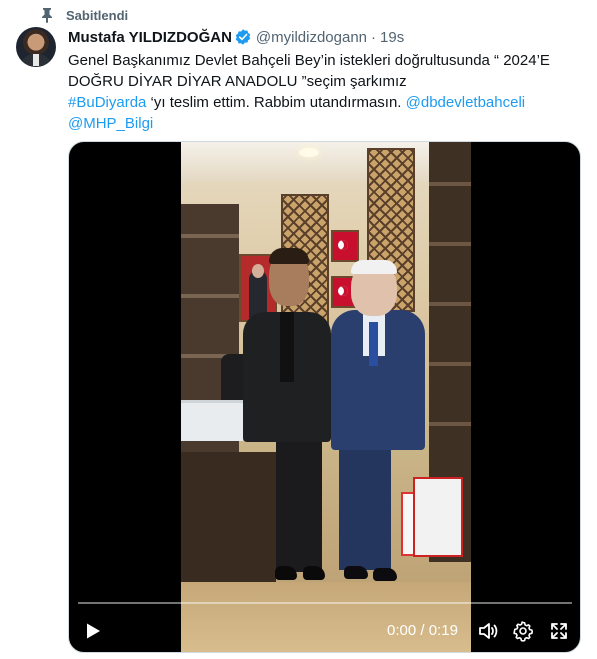 The width and height of the screenshot is (597, 659). What do you see at coordinates (373, 344) in the screenshot?
I see `person-2-tie` at bounding box center [373, 344].